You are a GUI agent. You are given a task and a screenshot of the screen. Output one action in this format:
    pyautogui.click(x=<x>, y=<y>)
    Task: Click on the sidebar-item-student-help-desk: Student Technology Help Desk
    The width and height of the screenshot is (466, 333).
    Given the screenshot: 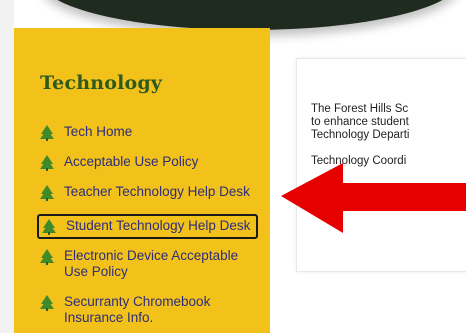 What is the action you would take?
    pyautogui.click(x=148, y=226)
    